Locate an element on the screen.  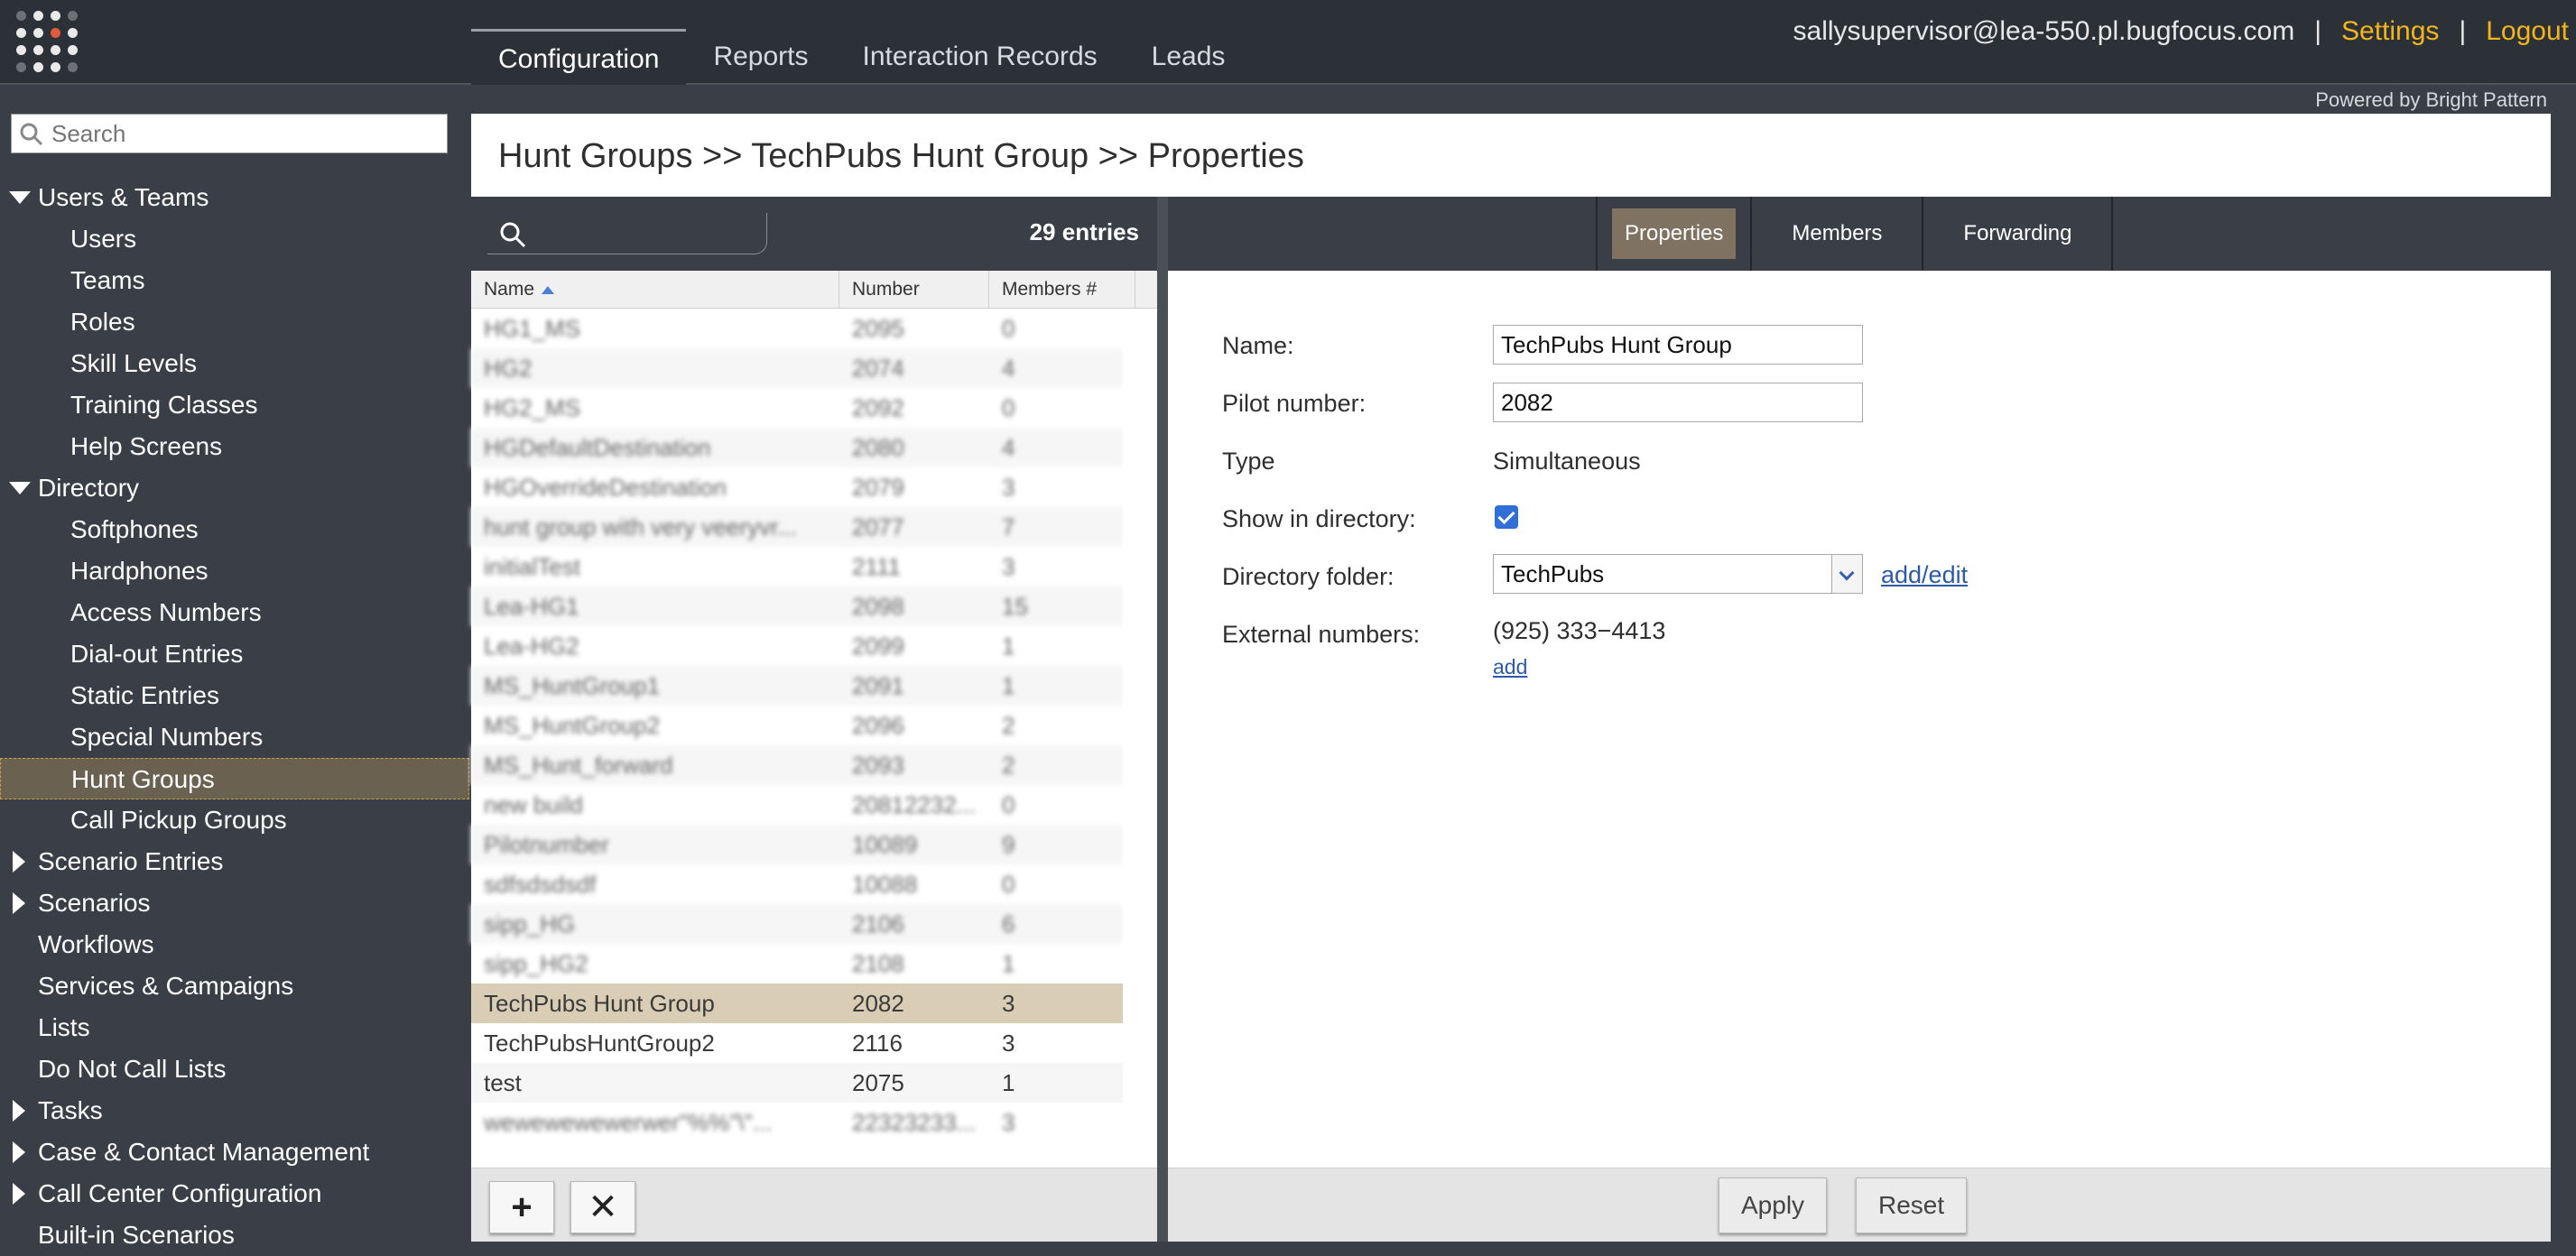
chevron-down-icon is located at coordinates (1846, 574).